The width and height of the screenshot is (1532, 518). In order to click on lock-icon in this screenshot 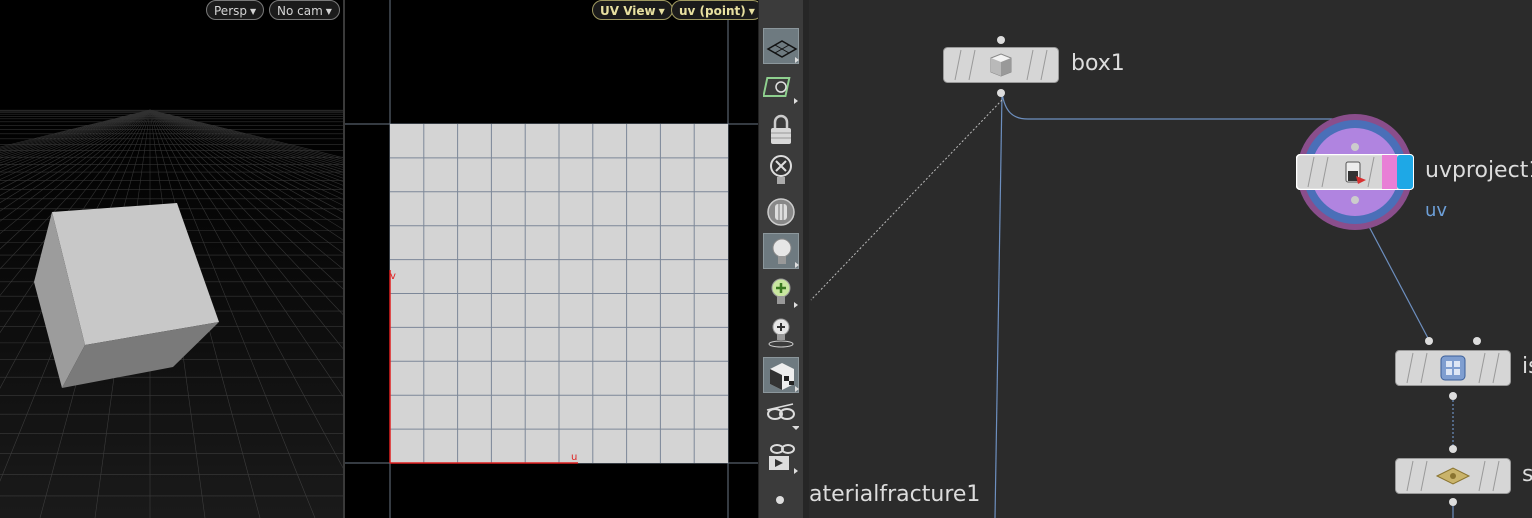, I will do `click(781, 130)`.